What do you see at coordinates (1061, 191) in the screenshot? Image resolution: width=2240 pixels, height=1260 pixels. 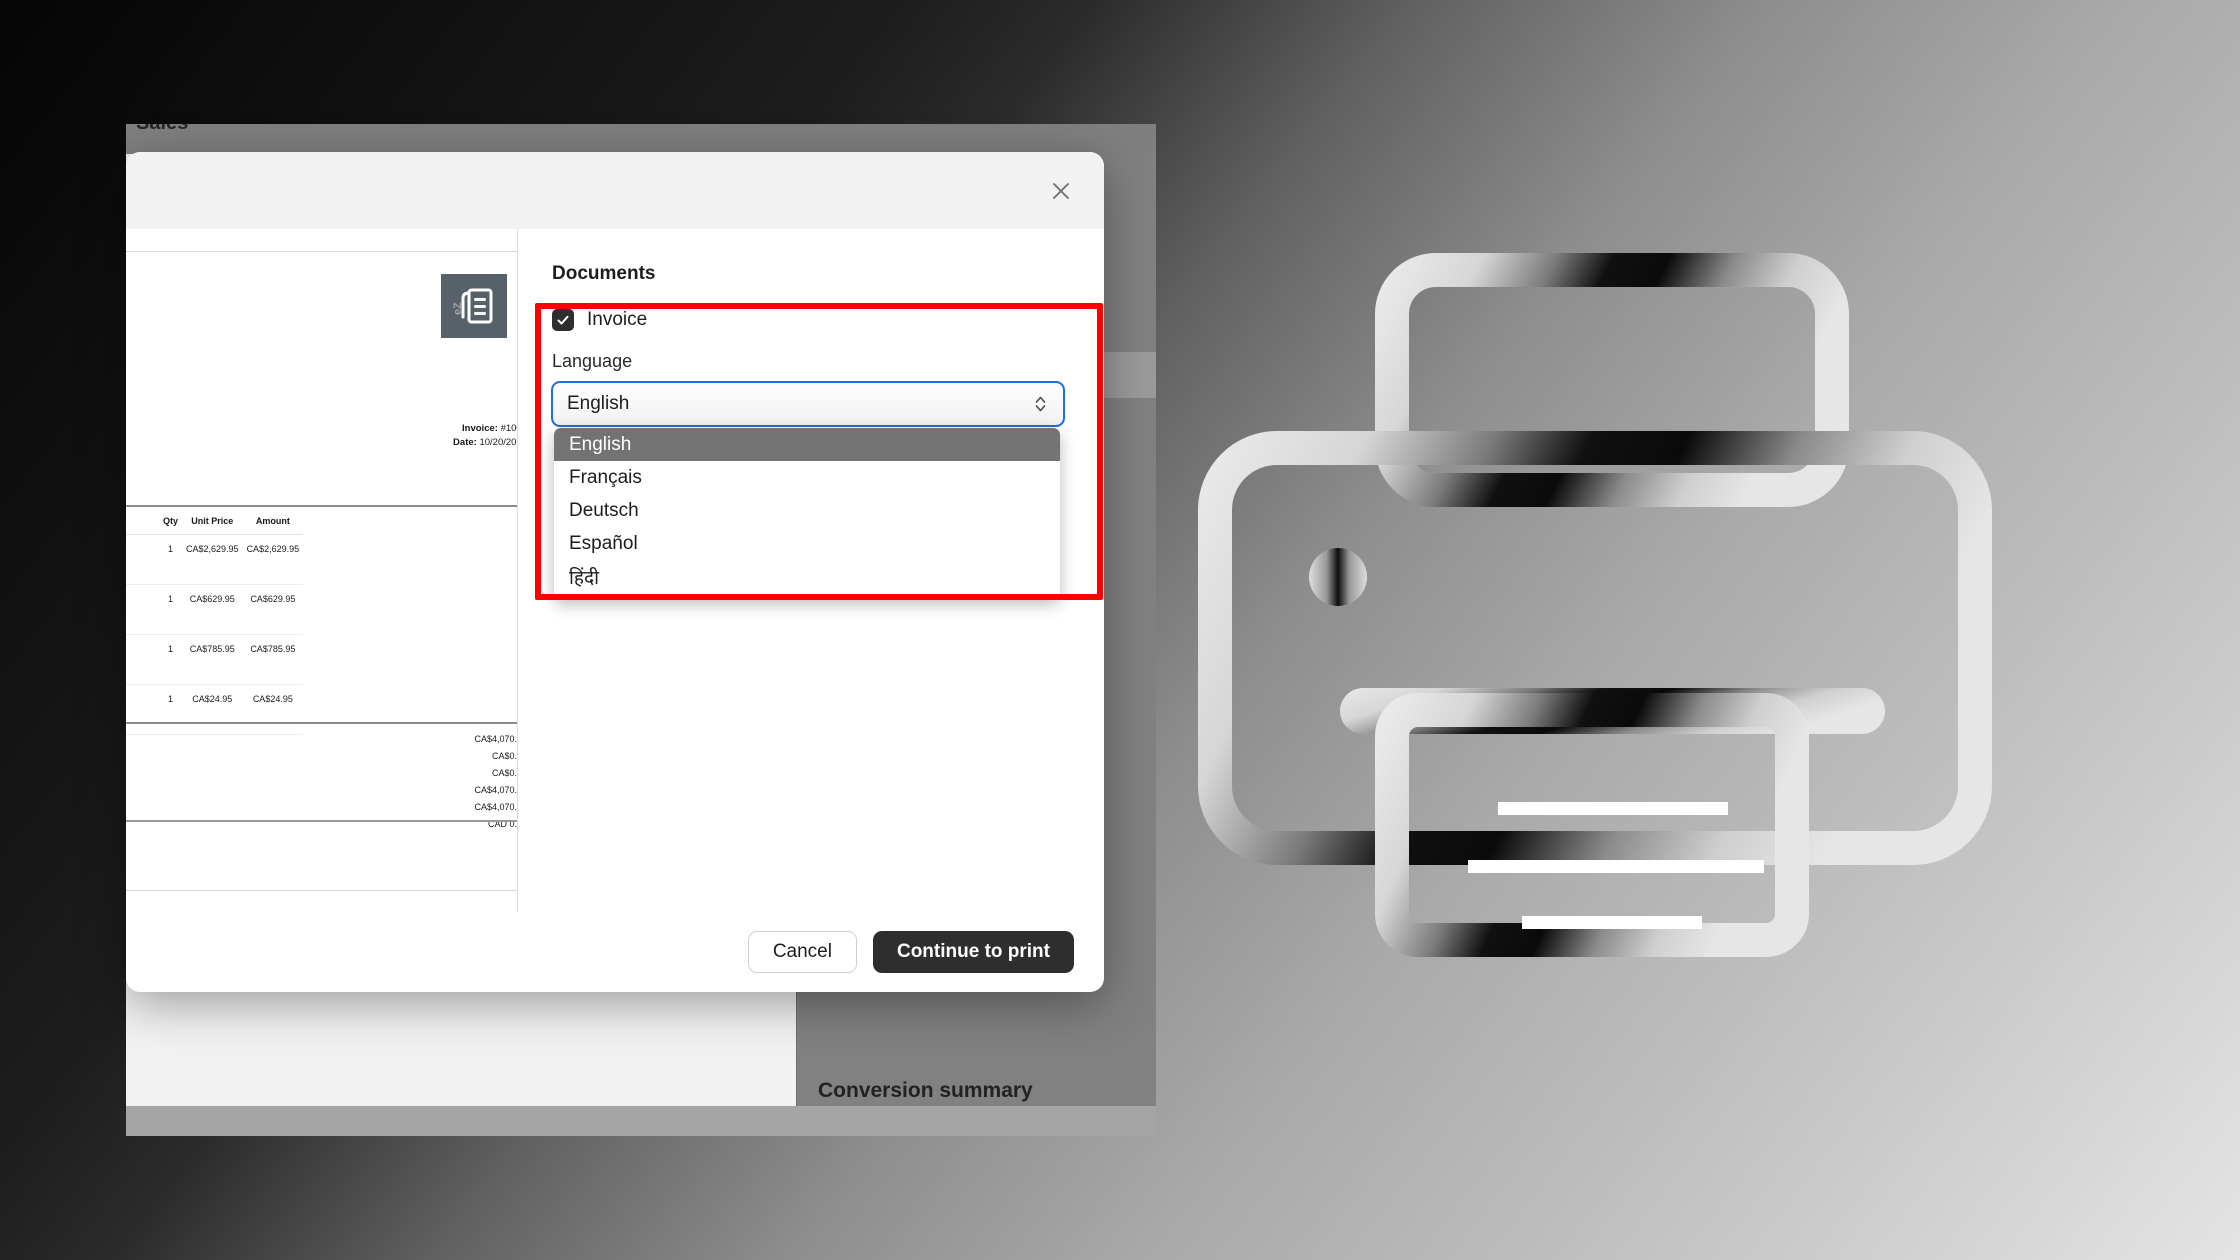 I see `close-icon` at bounding box center [1061, 191].